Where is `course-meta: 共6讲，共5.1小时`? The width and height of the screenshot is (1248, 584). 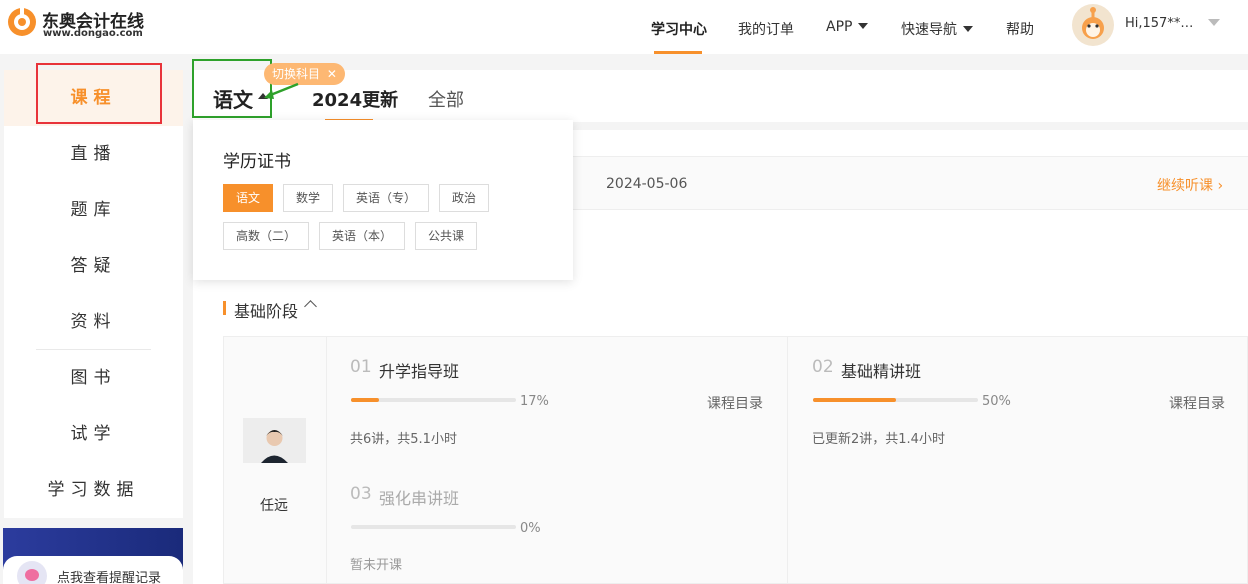
course-meta: 共6讲，共5.1小时 is located at coordinates (403, 439).